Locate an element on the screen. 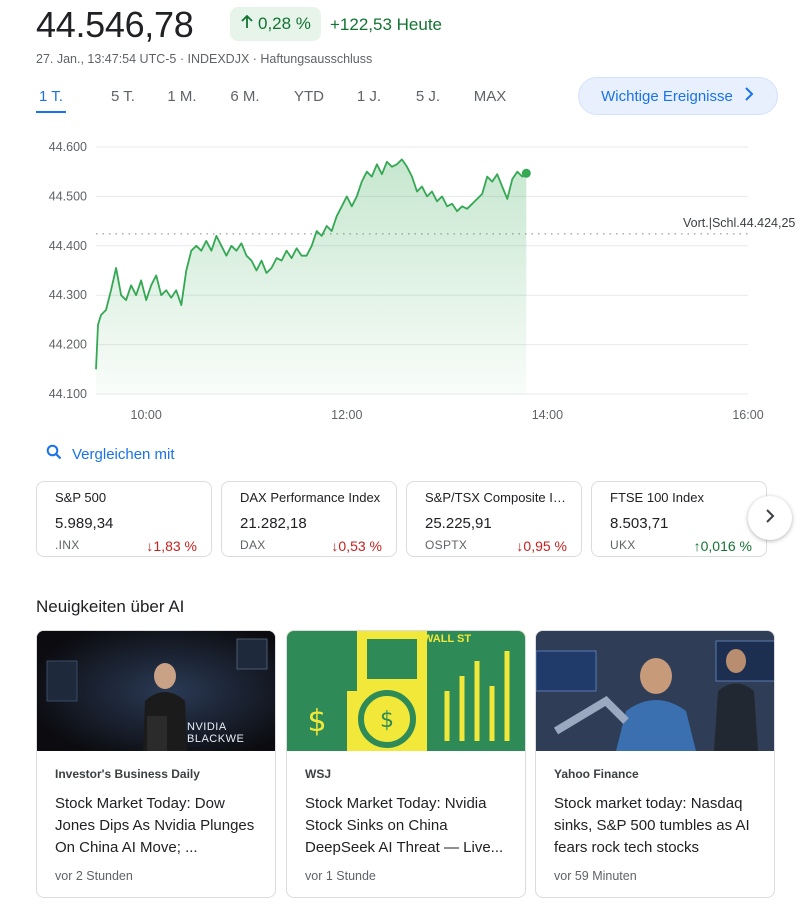  key-events-button: Wichtige Ereignisse is located at coordinates (678, 96).